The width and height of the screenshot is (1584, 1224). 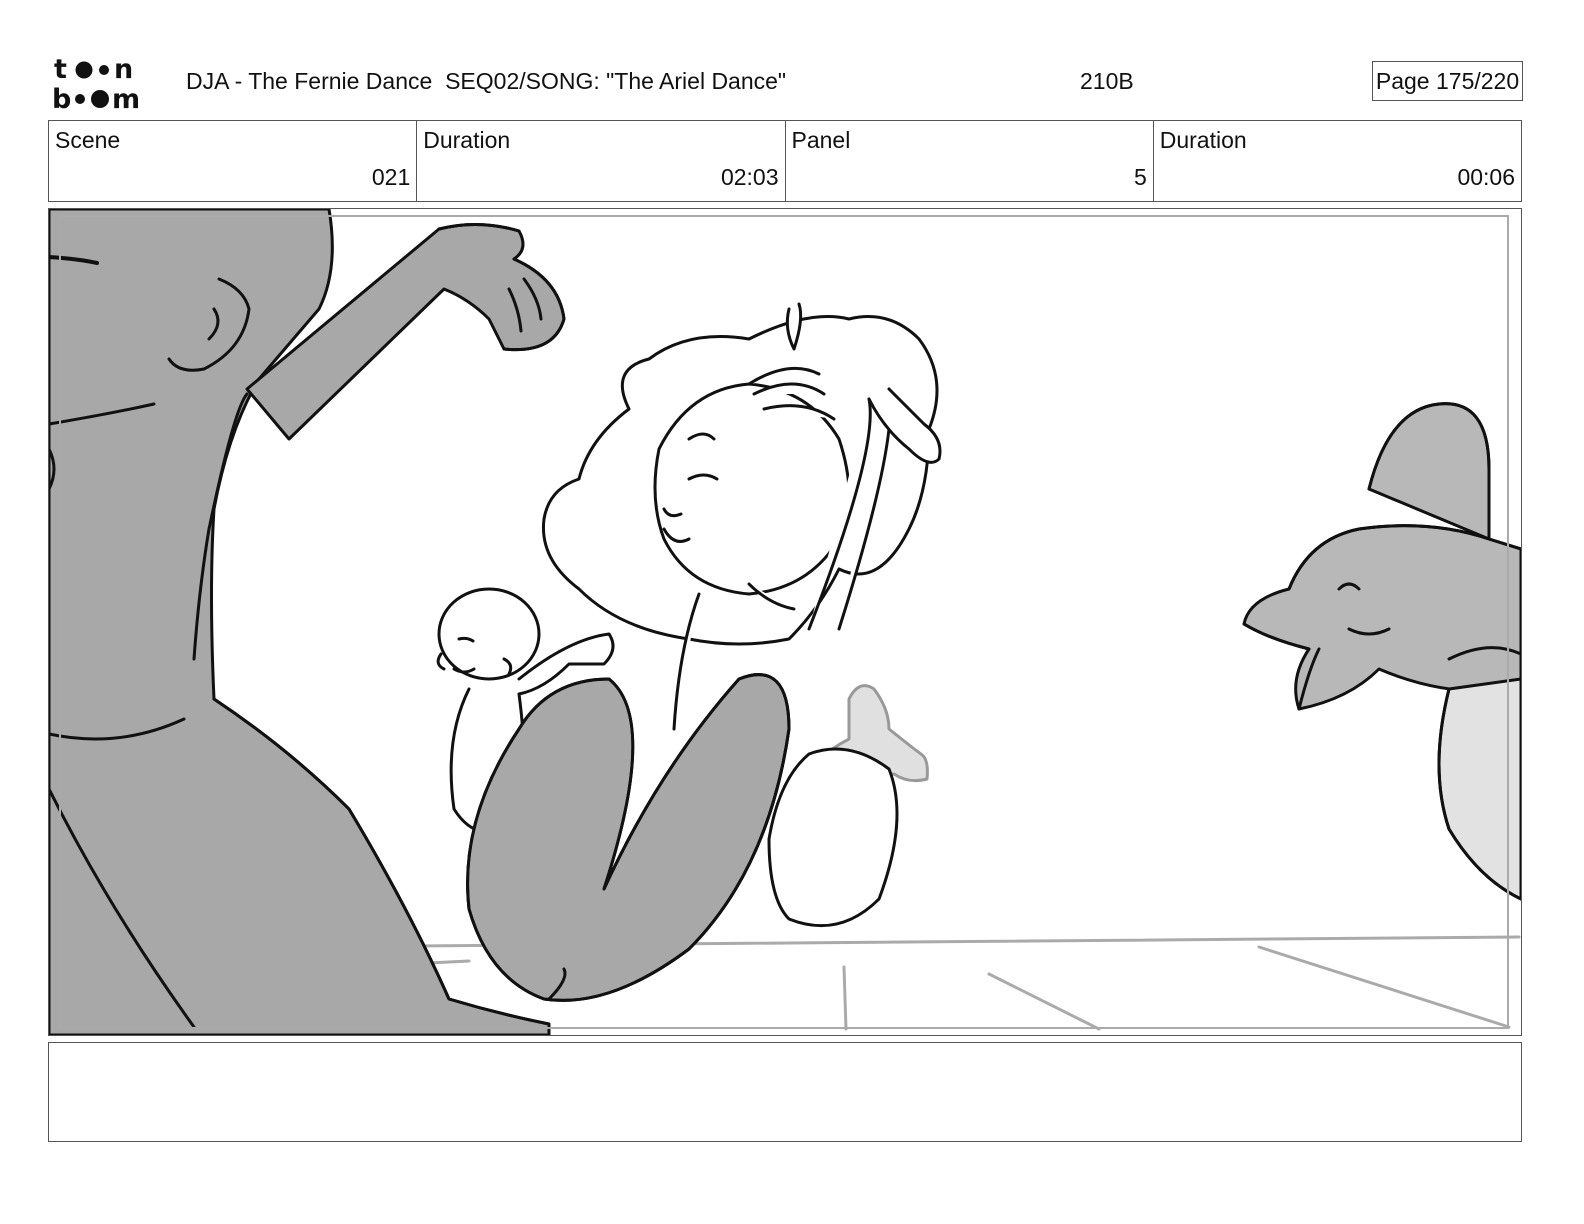 I want to click on svg-text: b, so click(x=61, y=98).